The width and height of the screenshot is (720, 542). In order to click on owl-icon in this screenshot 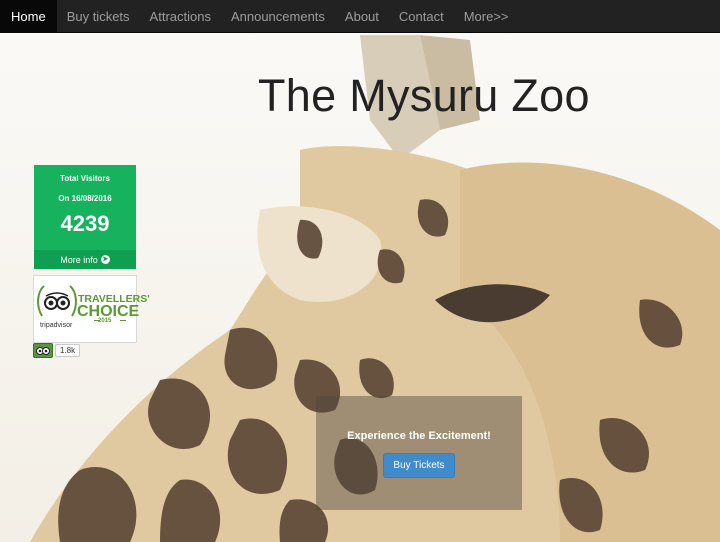, I will do `click(43, 351)`.